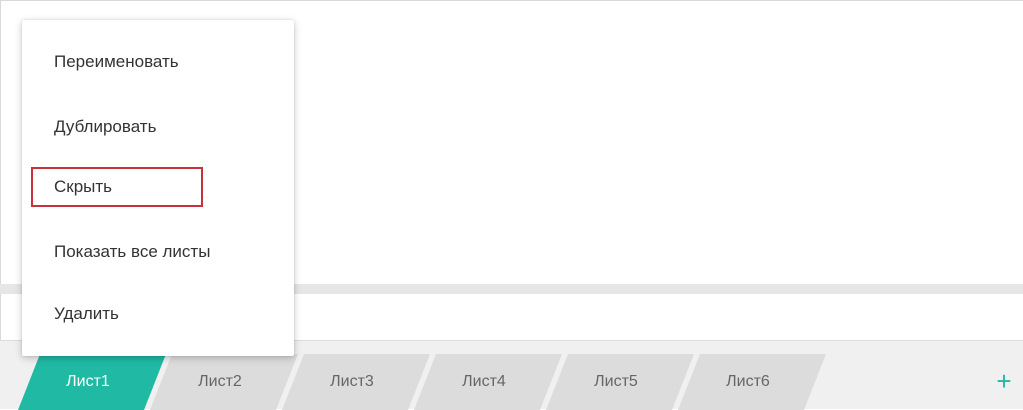 The image size is (1023, 410). I want to click on menu-item-show-all-sheets: Показать все листы, so click(158, 252).